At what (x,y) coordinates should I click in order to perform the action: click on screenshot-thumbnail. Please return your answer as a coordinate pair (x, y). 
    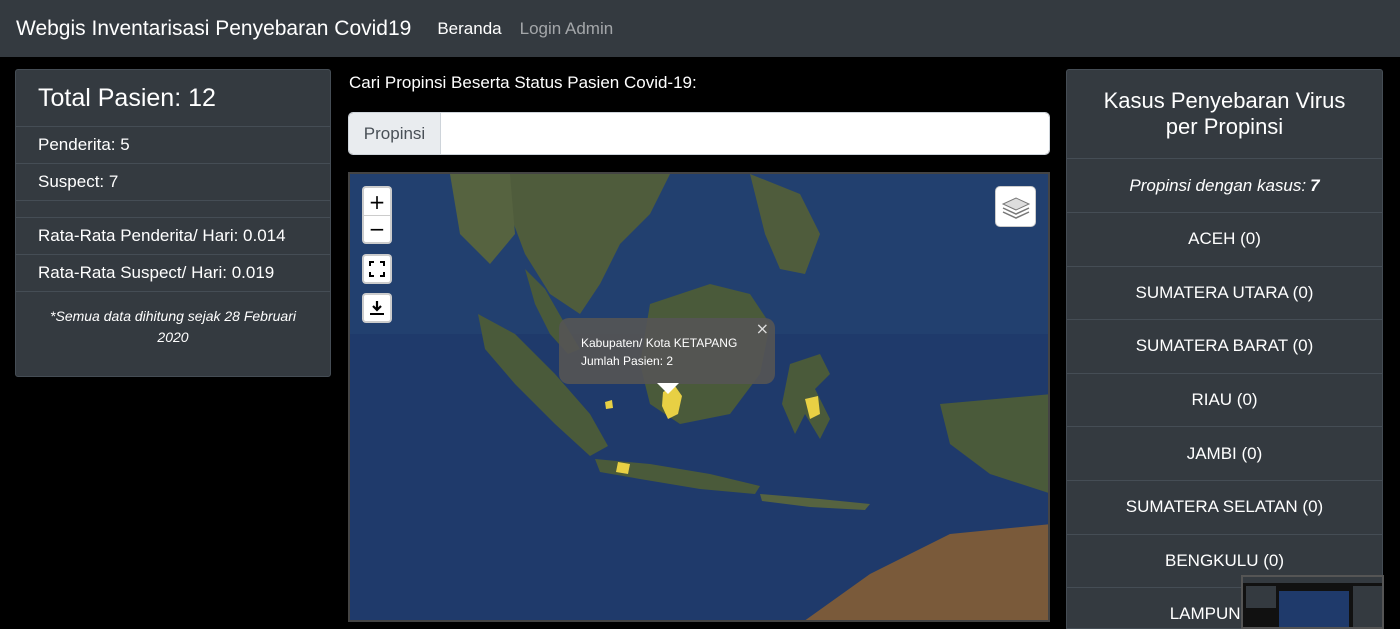
    Looking at the image, I should click on (1312, 602).